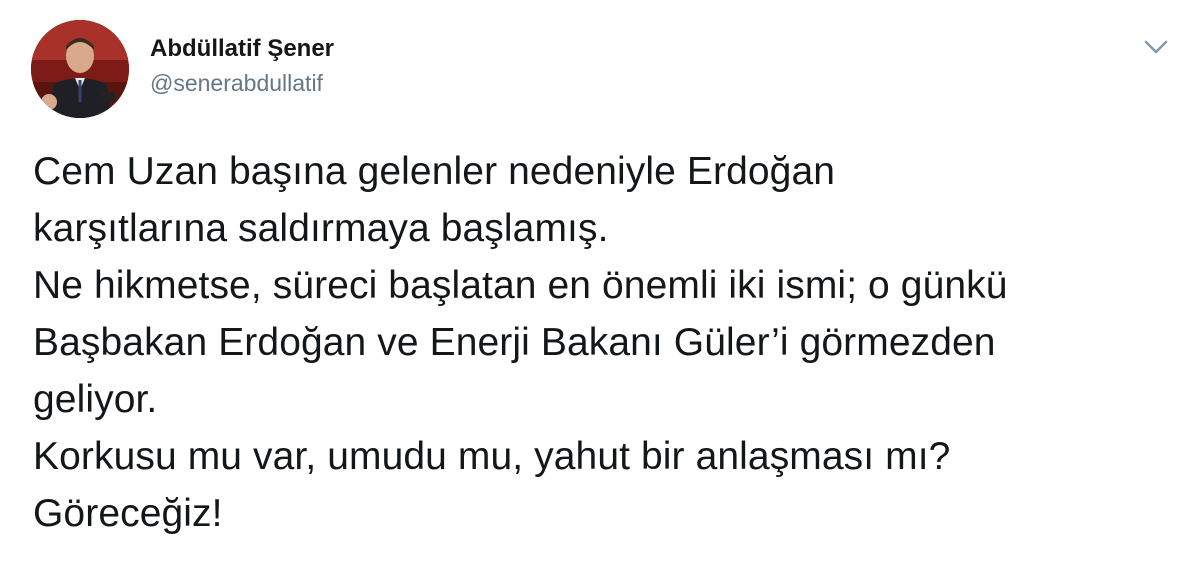 This screenshot has width=1200, height=568. I want to click on display-name: Abdüllatif Şener, so click(242, 49).